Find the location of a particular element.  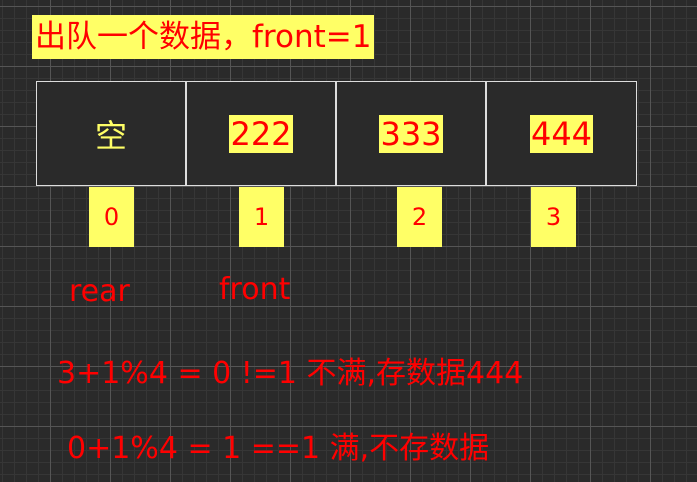

index-label-1: 1 is located at coordinates (261, 217).